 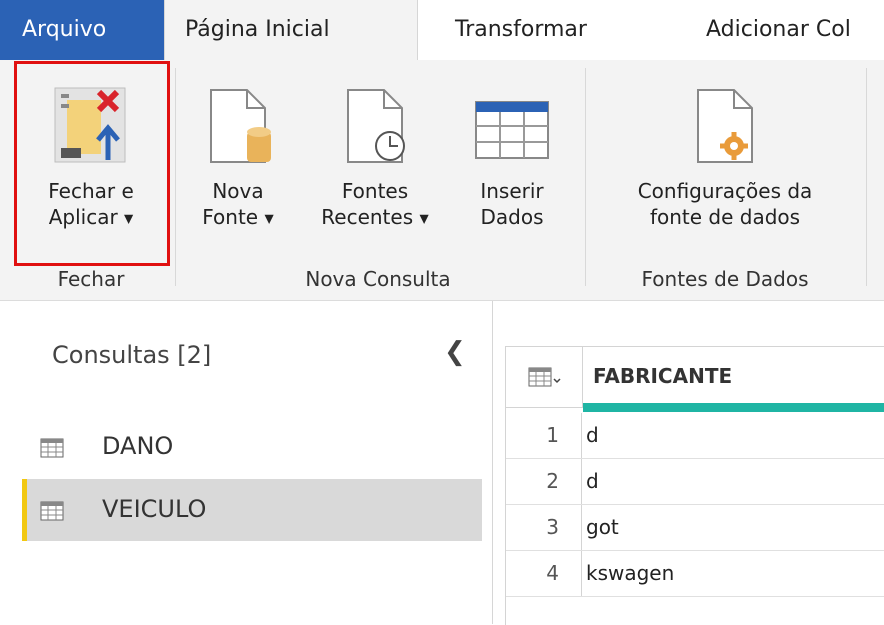 I want to click on recent-sources-label-1: Fontes, so click(x=375, y=191).